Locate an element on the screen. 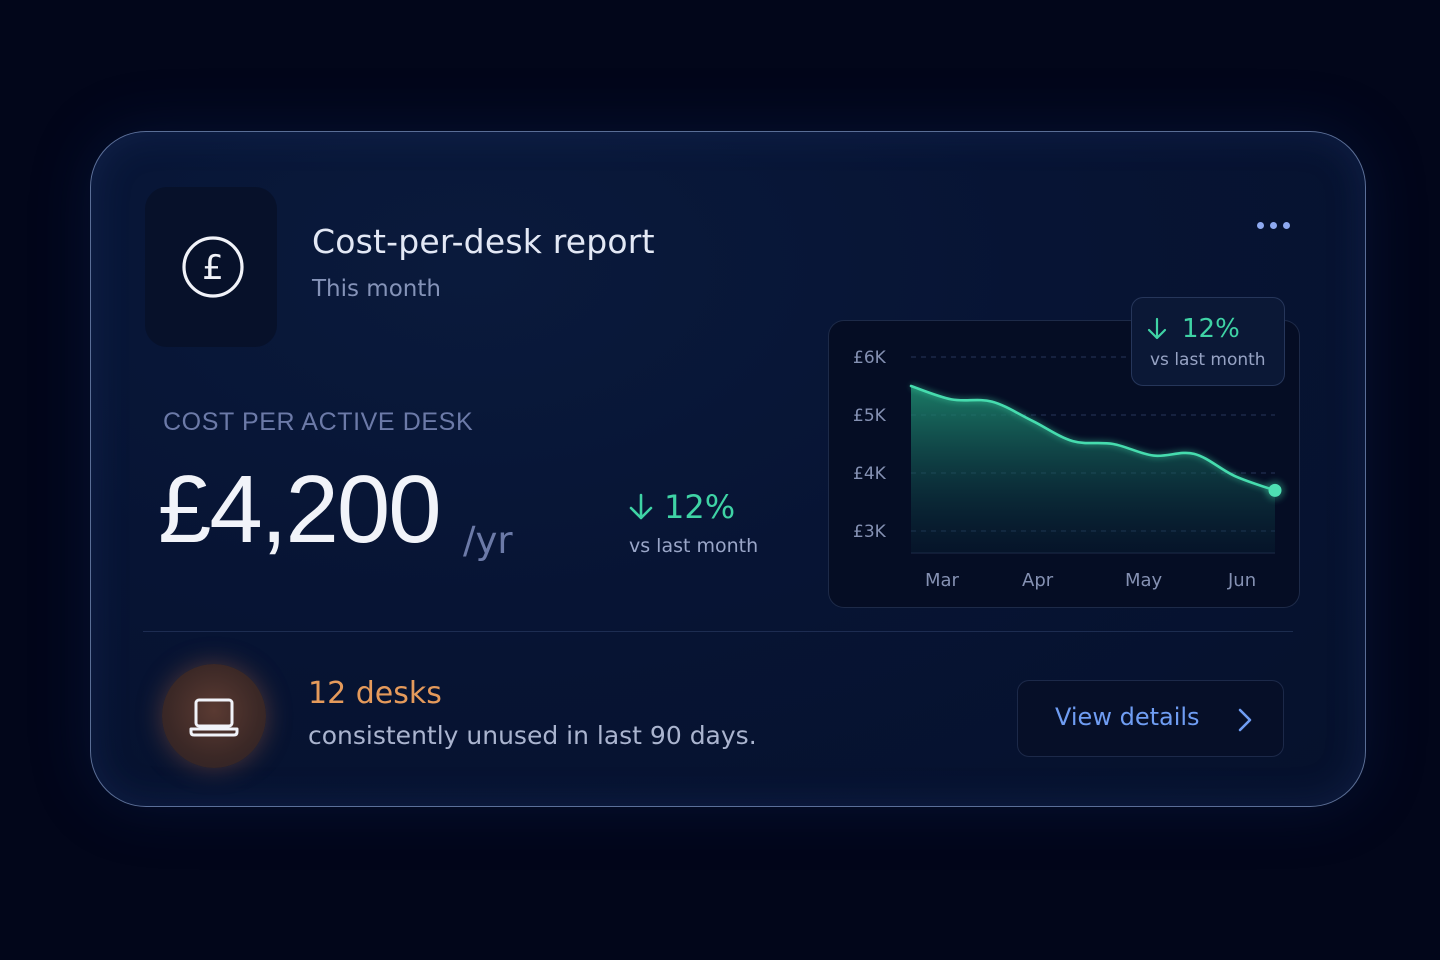 The width and height of the screenshot is (1440, 960). view-details-label: View details is located at coordinates (1127, 717).